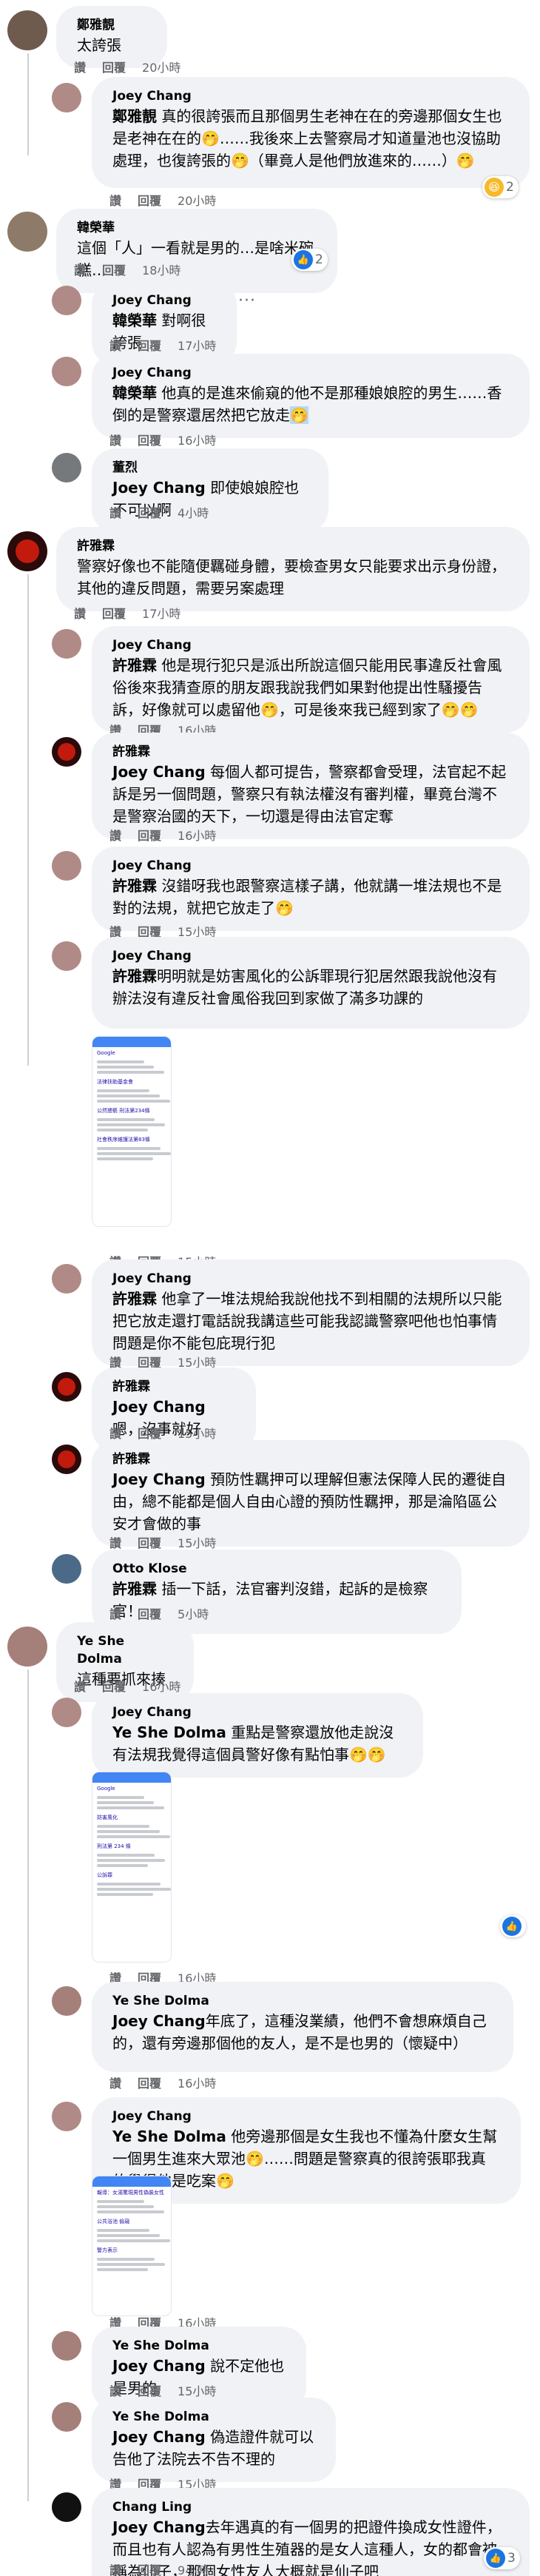  What do you see at coordinates (500, 187) in the screenshot?
I see `reaction-count: 😆 2` at bounding box center [500, 187].